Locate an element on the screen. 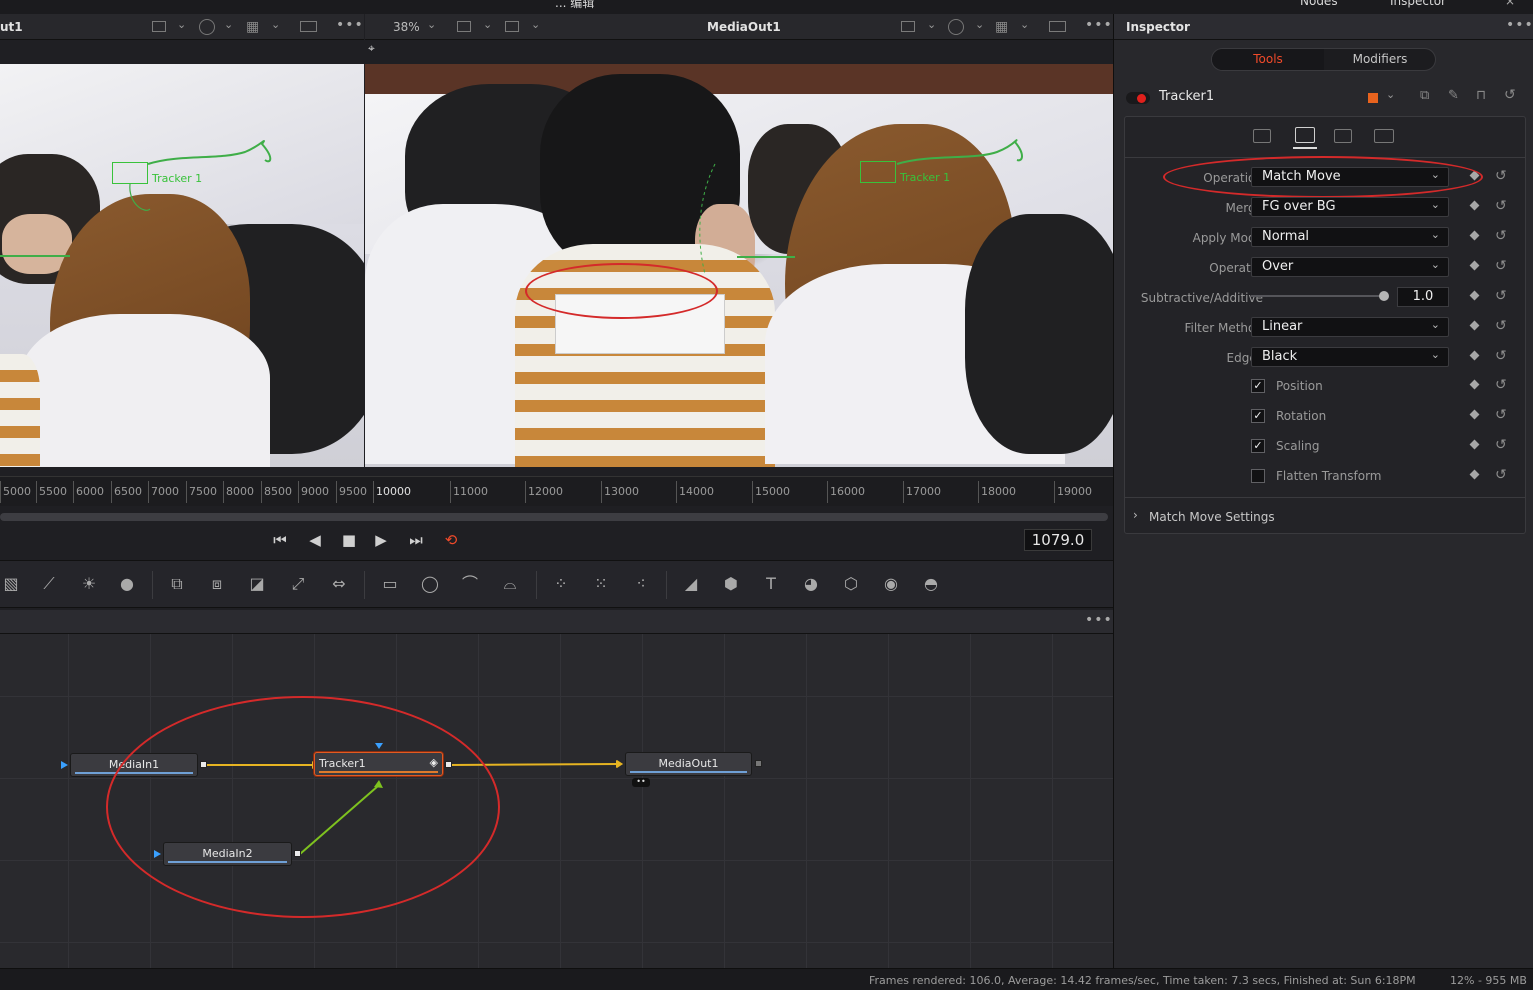 This screenshot has width=1533, height=990. ellipse-mask-icon: ◯ is located at coordinates (430, 584).